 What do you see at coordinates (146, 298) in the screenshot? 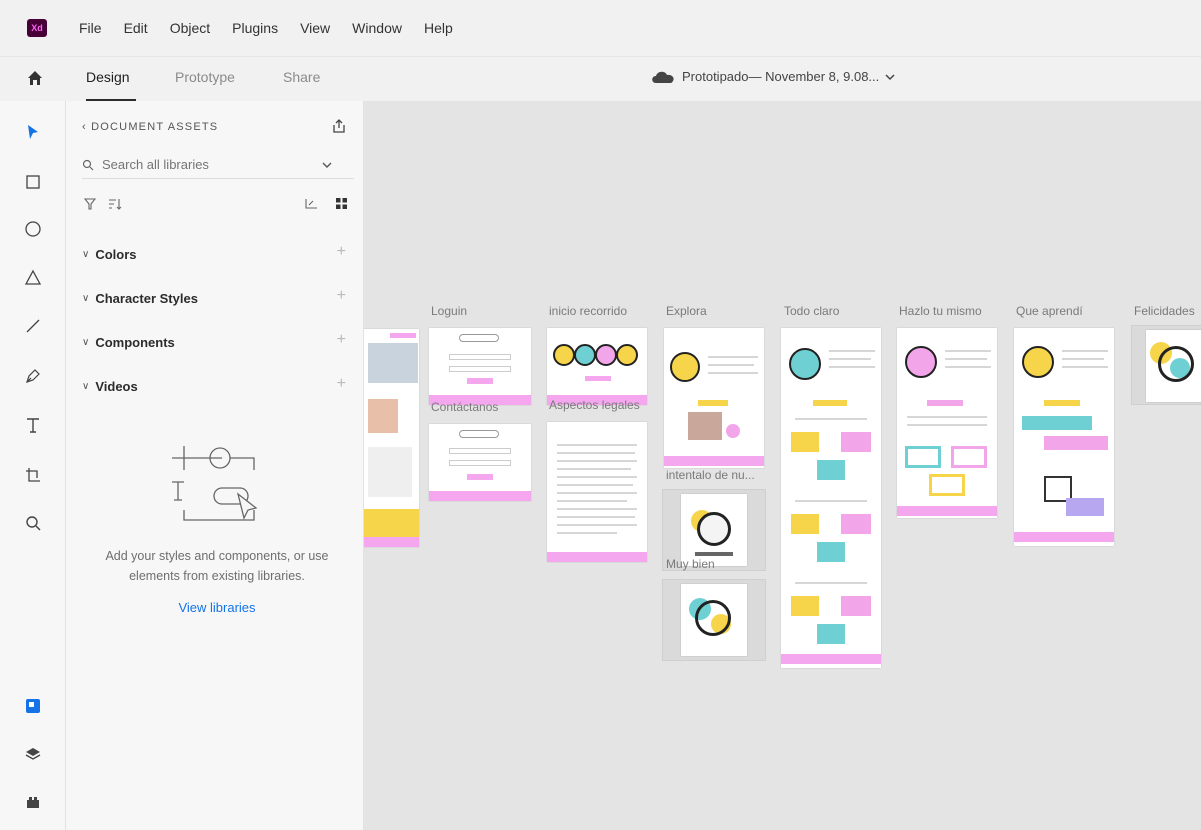
I see `section-character-styles-label: Character Styles` at bounding box center [146, 298].